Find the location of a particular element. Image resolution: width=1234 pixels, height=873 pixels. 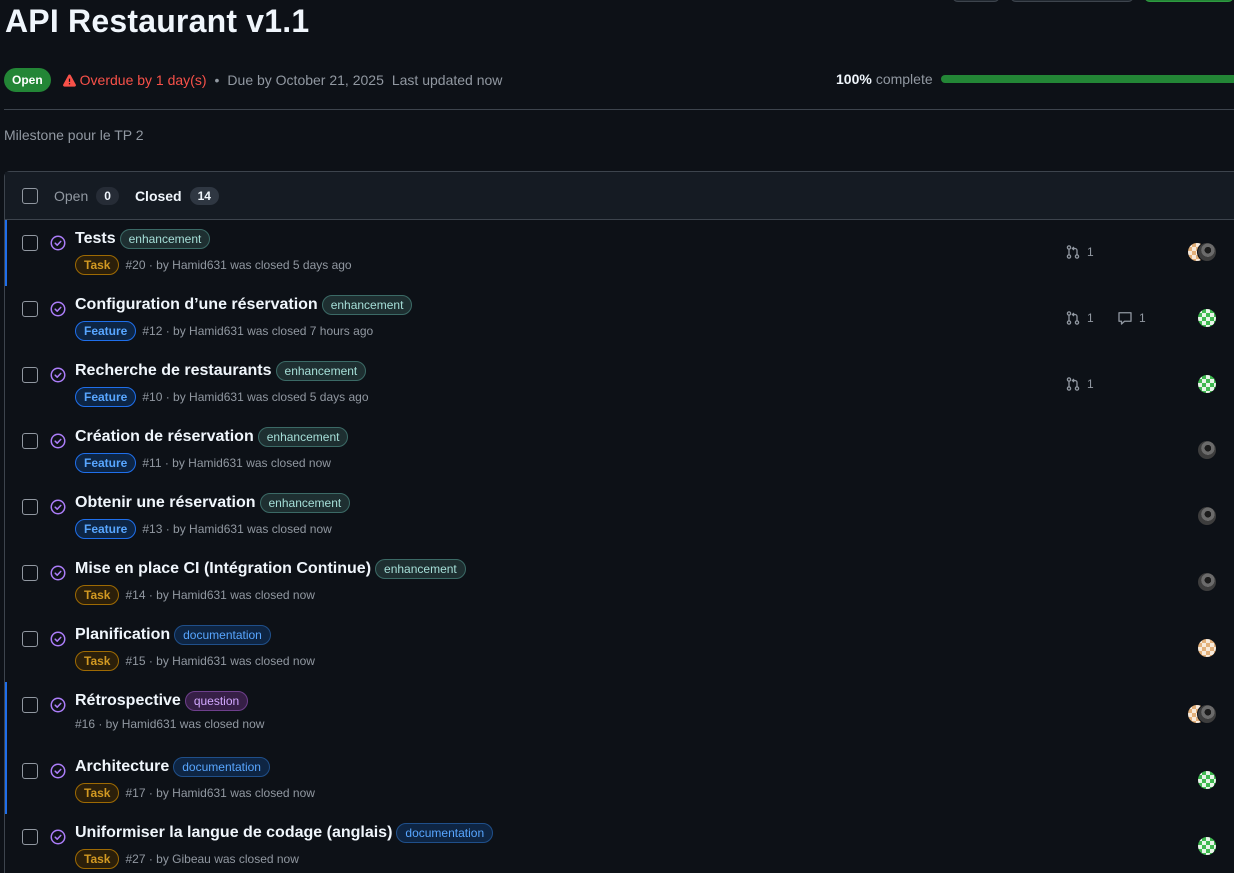

issue-title-link: Rétrospective is located at coordinates (128, 701).